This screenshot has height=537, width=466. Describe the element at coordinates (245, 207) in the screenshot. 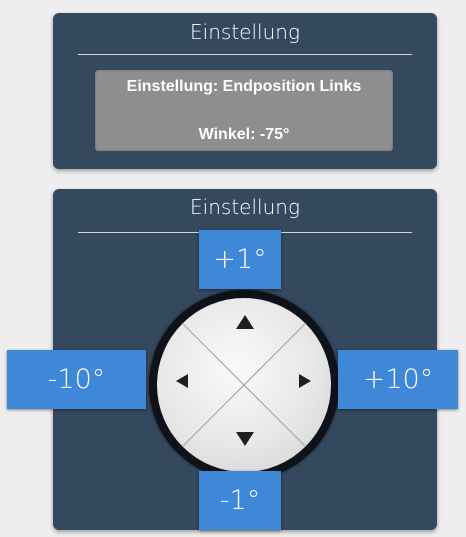

I see `control-panel-title: Einstellung` at that location.